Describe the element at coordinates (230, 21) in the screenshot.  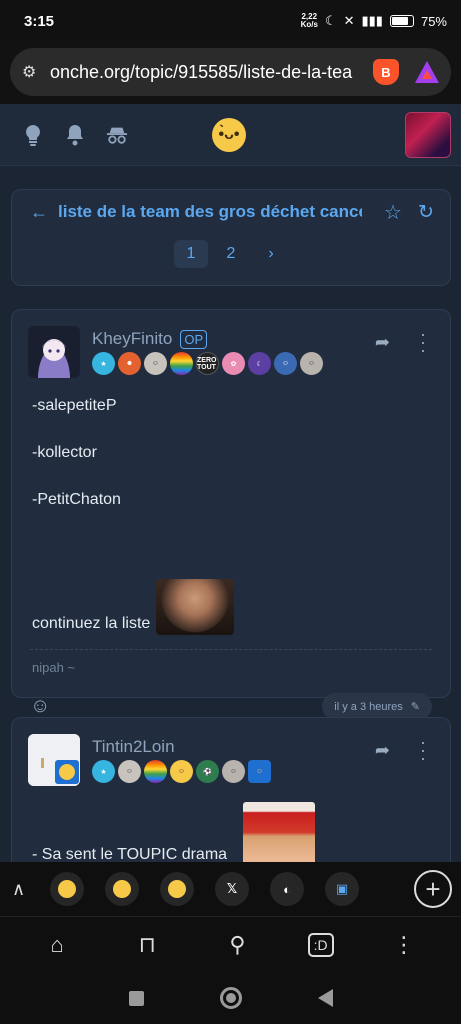
I see `status-bar: 3:15 2,22 Ko/s ☾ ✕ ▮▮▮ 75%` at that location.